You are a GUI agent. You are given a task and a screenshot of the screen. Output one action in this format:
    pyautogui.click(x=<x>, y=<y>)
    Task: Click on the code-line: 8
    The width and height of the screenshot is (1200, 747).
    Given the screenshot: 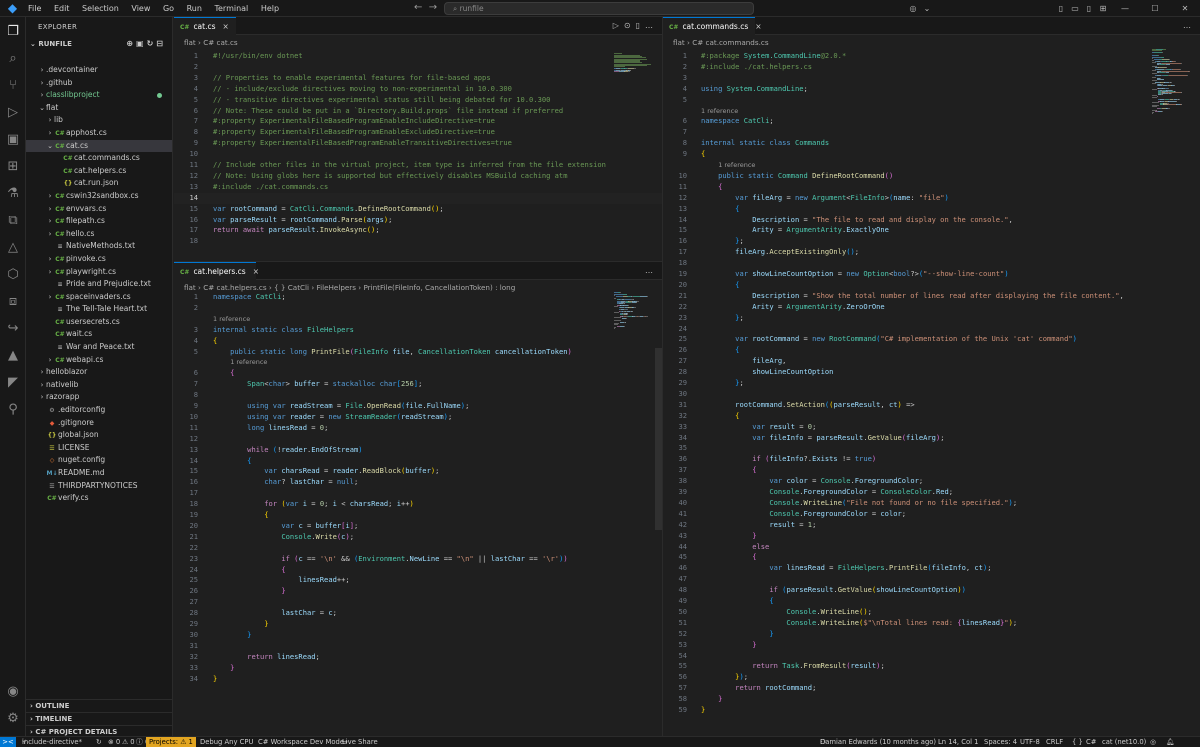 What is the action you would take?
    pyautogui.click(x=418, y=395)
    